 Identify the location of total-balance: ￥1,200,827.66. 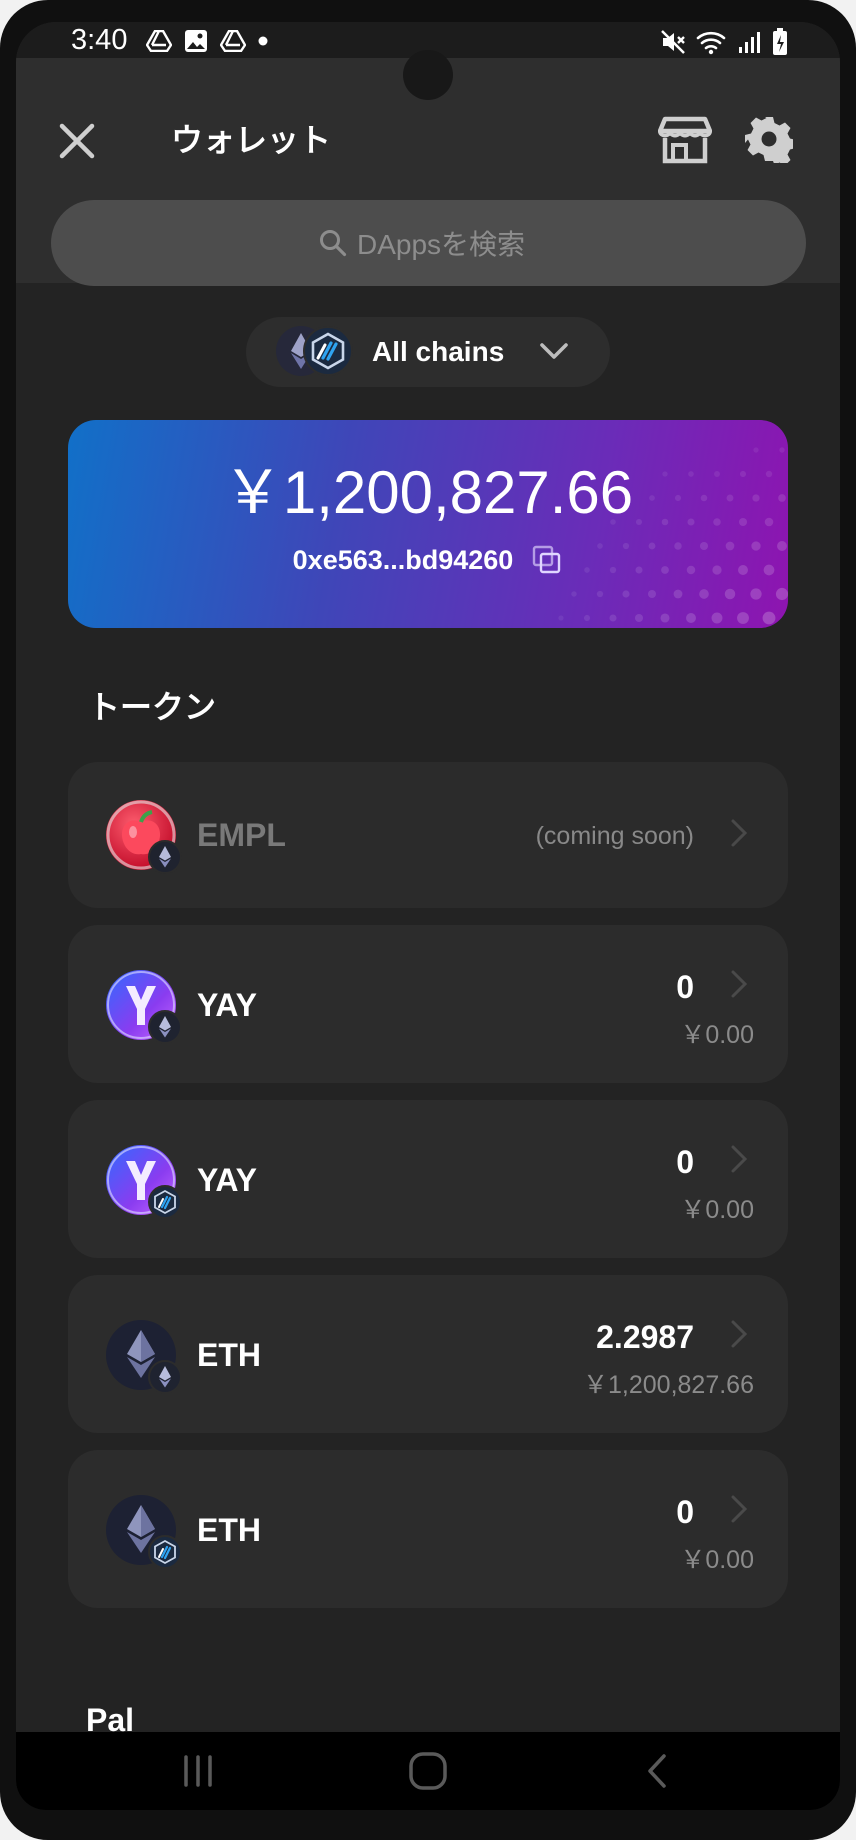
(428, 492).